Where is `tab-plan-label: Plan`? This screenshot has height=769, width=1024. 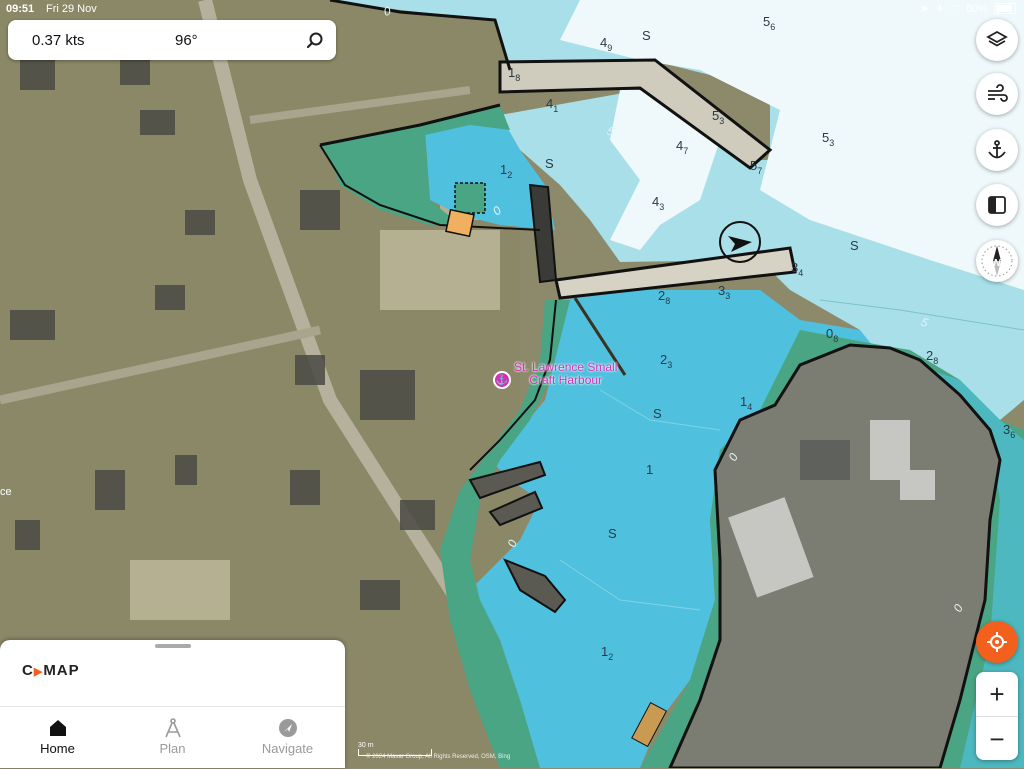
tab-plan-label: Plan is located at coordinates (172, 748).